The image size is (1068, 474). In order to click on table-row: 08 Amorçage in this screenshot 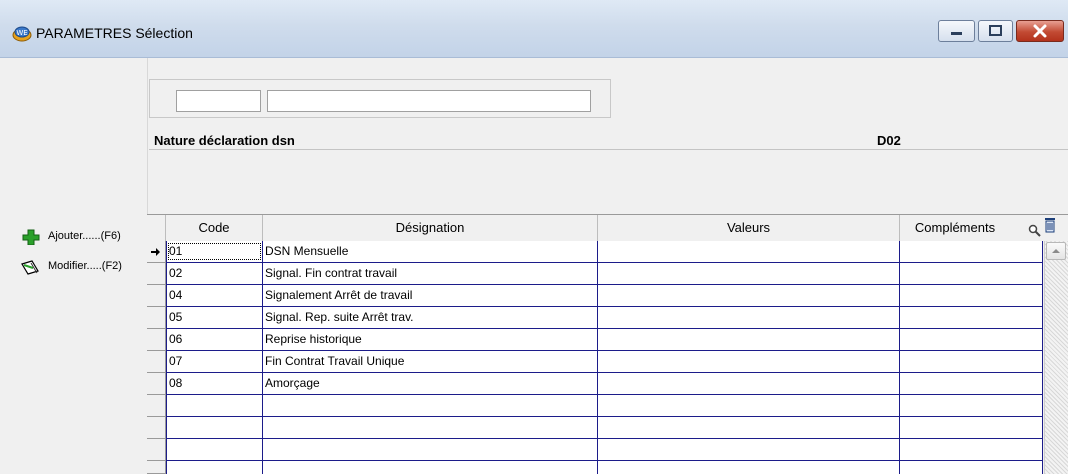, I will do `click(604, 384)`.